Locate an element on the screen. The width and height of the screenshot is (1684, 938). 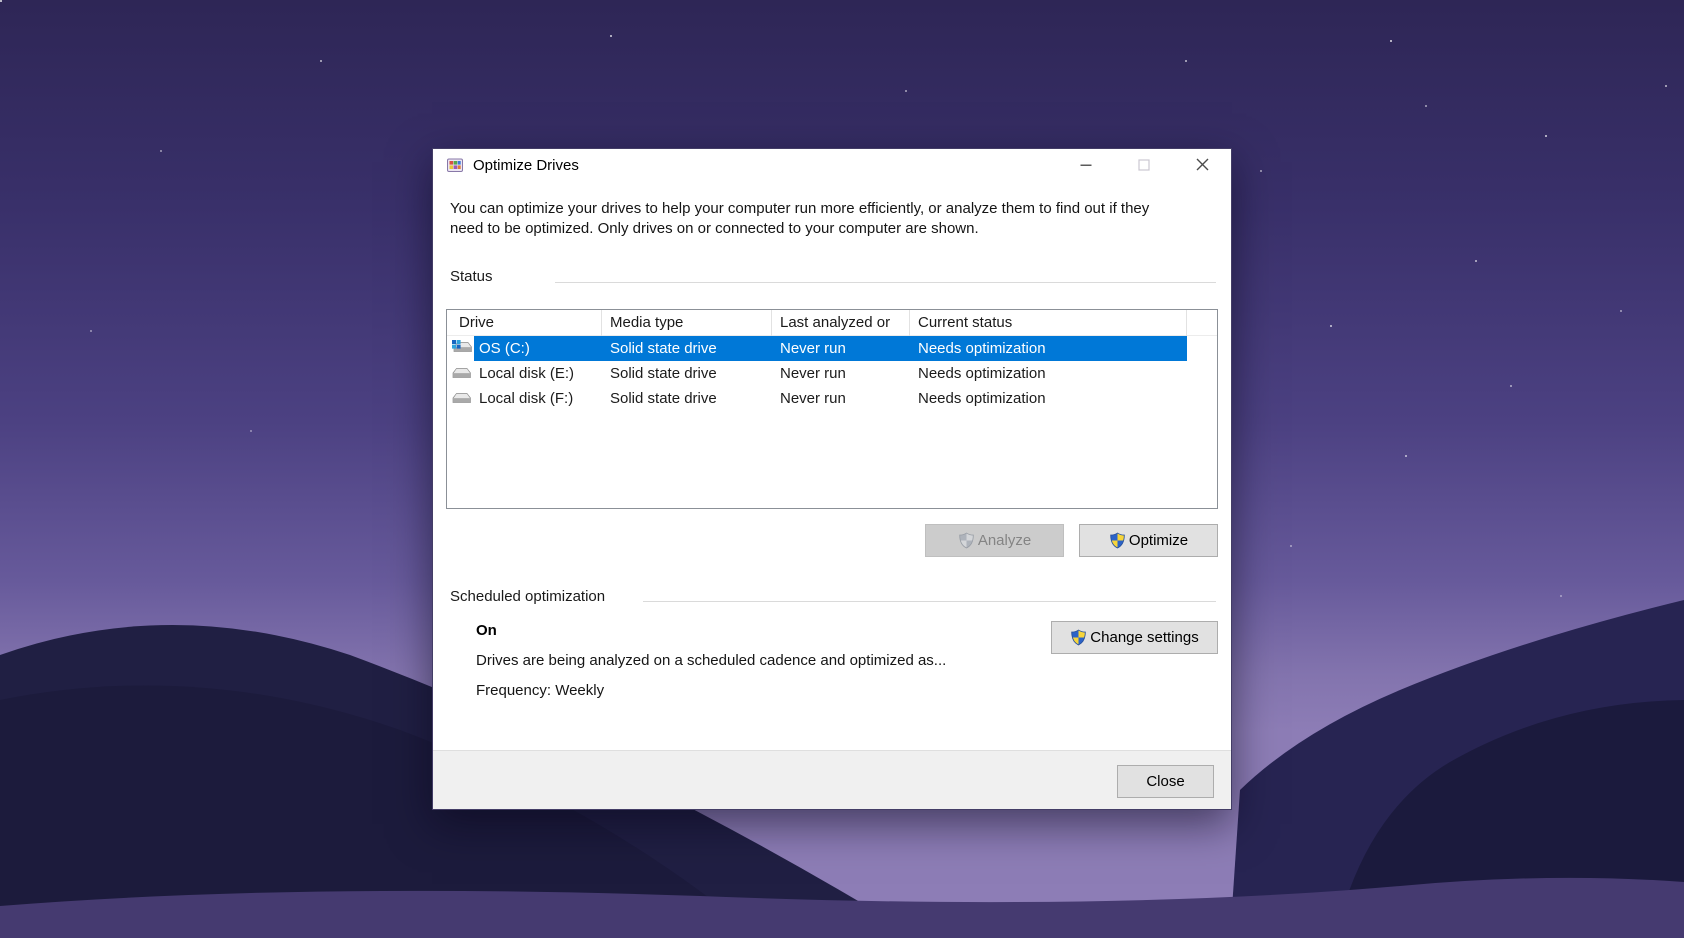
scheduled-group-label: Scheduled optimization is located at coordinates (531, 596).